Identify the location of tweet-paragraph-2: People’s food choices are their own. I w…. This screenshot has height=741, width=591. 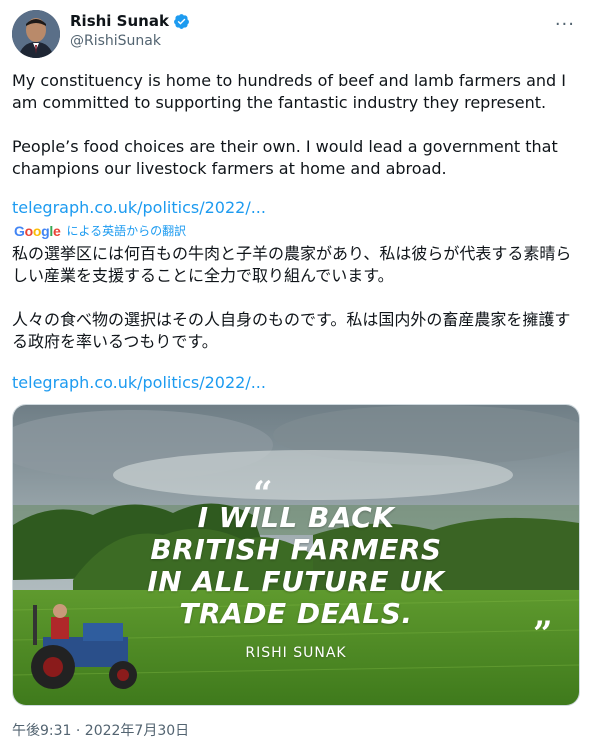
(287, 157).